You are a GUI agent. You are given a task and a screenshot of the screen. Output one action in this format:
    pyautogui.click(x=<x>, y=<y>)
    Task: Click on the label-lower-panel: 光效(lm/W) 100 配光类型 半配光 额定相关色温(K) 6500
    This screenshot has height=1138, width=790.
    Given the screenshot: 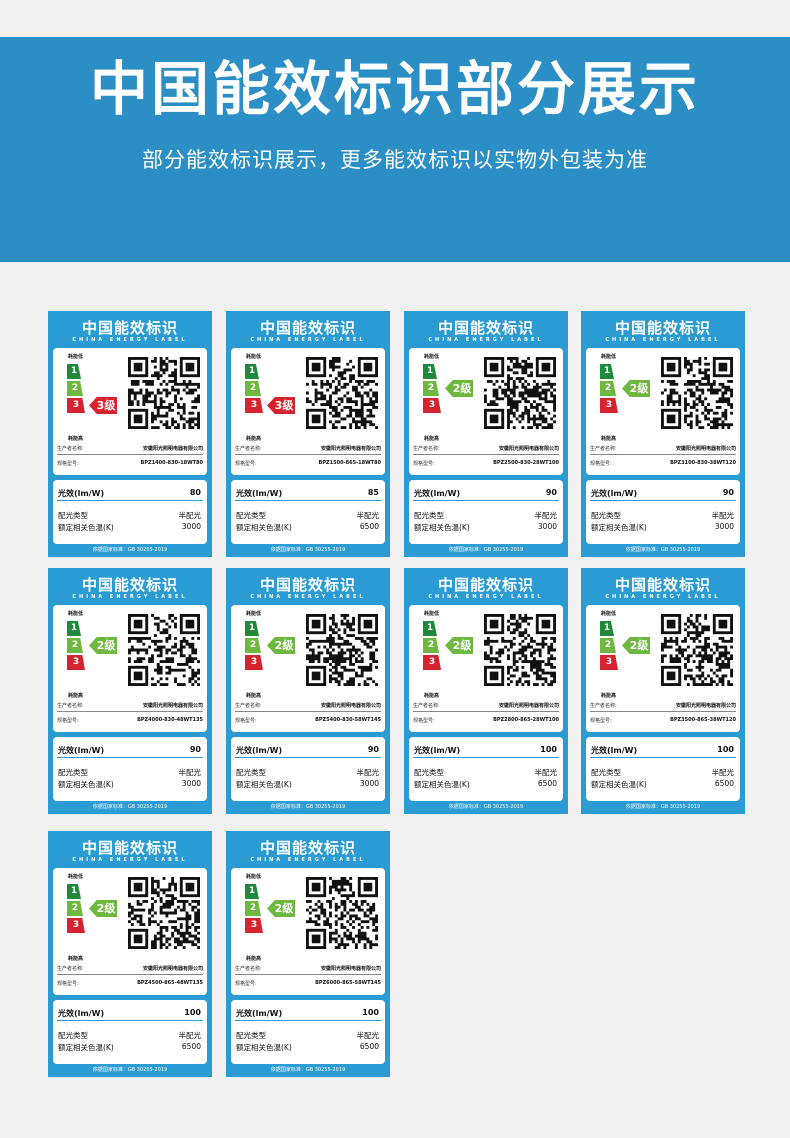 What is the action you would take?
    pyautogui.click(x=486, y=769)
    